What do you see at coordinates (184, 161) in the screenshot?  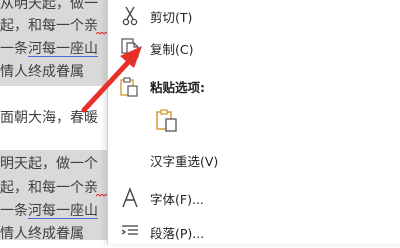 I see `menu-item-reconvert-label: 汉字重选(V)` at bounding box center [184, 161].